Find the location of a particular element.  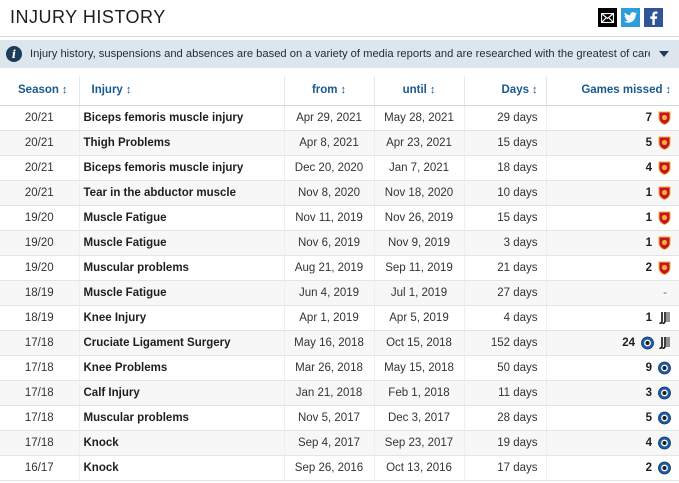

column-header-until: until ↕ is located at coordinates (418, 91).